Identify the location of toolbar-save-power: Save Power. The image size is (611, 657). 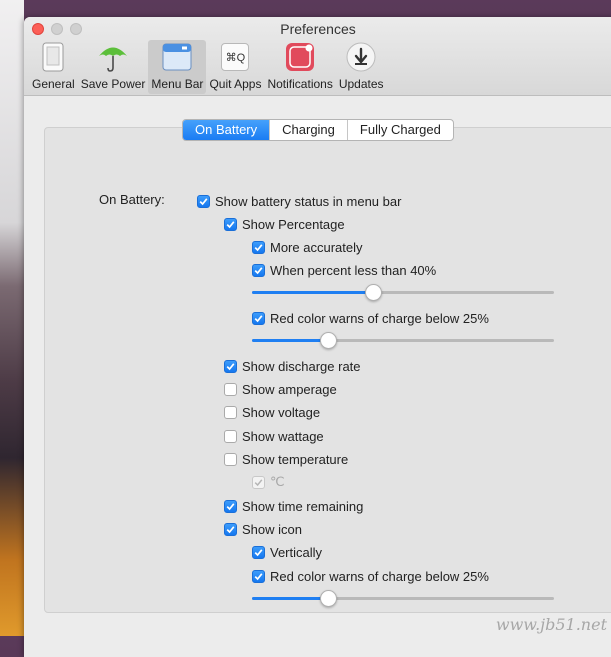
(113, 67).